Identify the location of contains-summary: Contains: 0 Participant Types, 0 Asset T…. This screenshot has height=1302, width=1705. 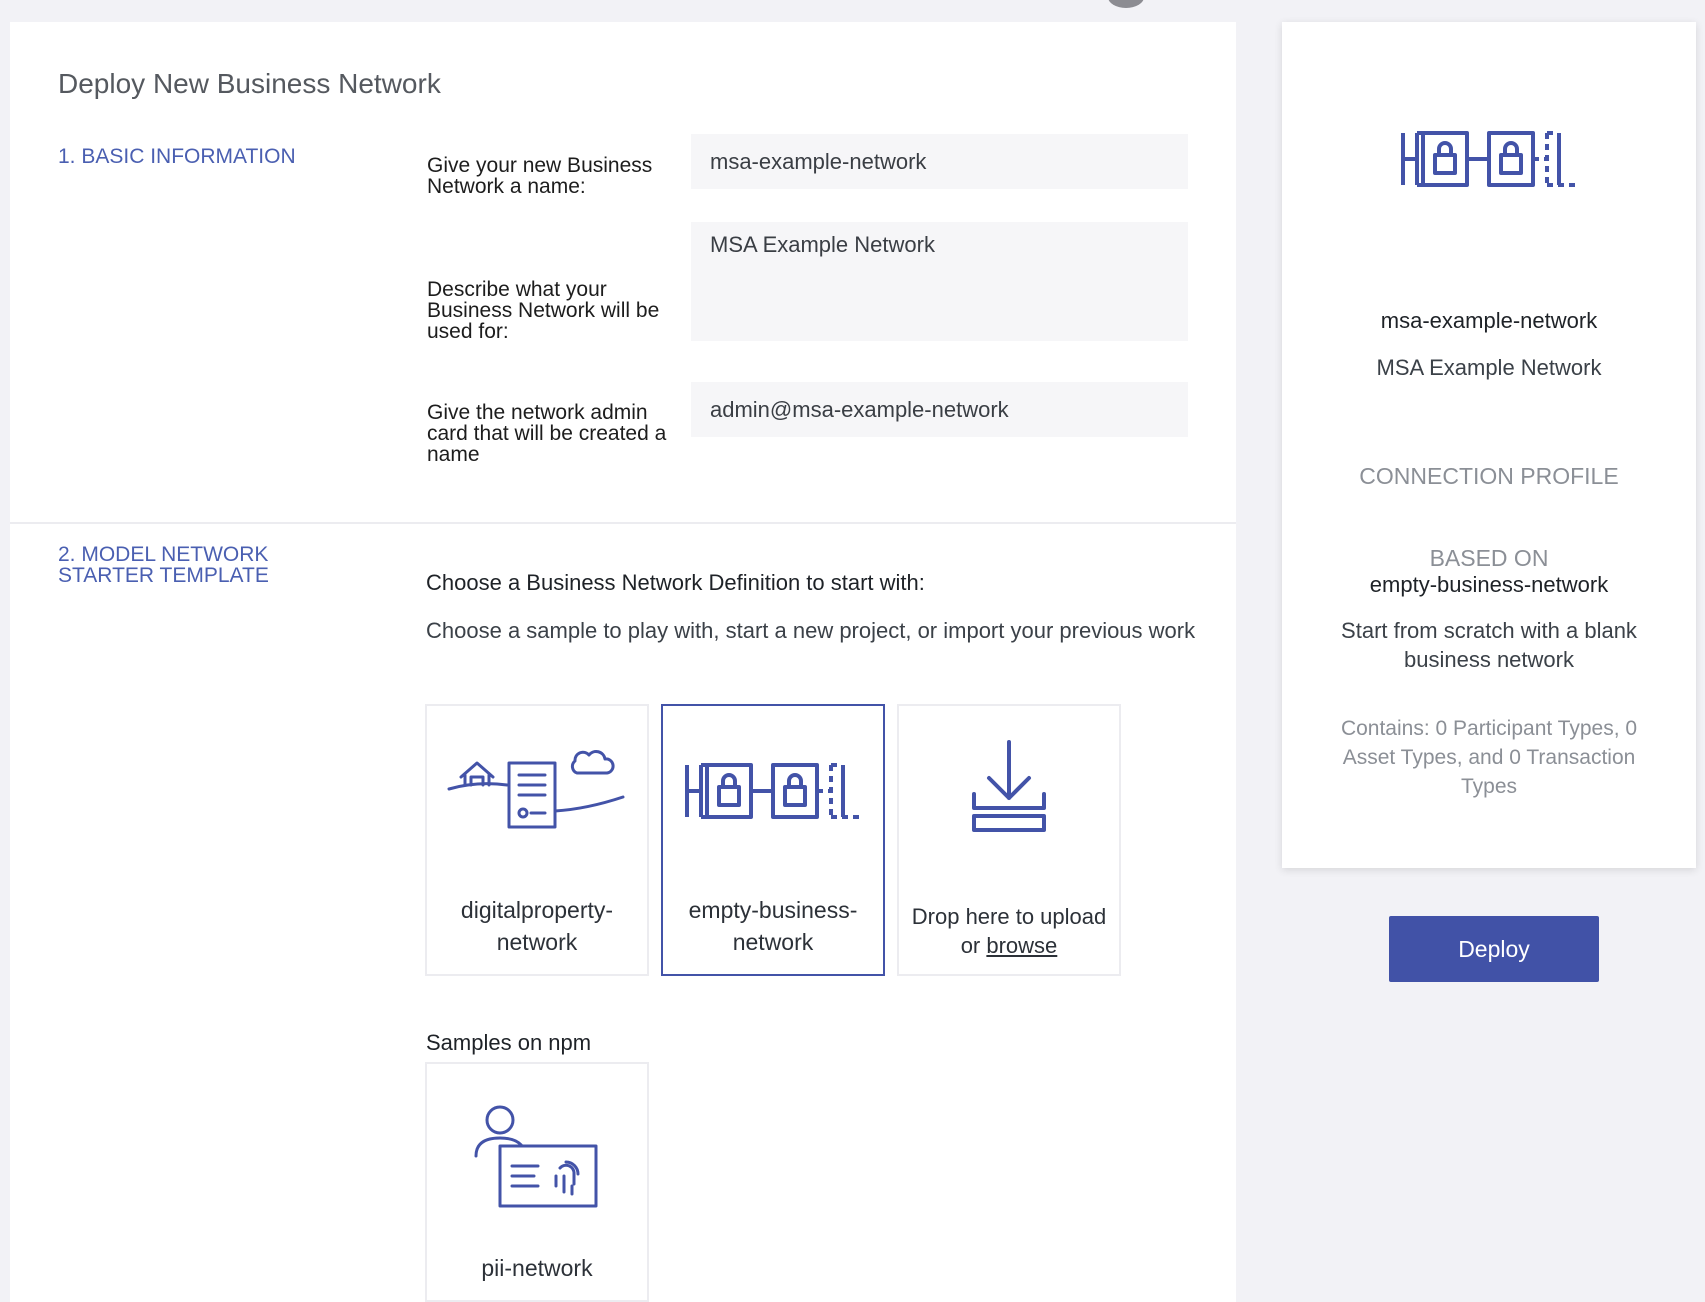
(1489, 757).